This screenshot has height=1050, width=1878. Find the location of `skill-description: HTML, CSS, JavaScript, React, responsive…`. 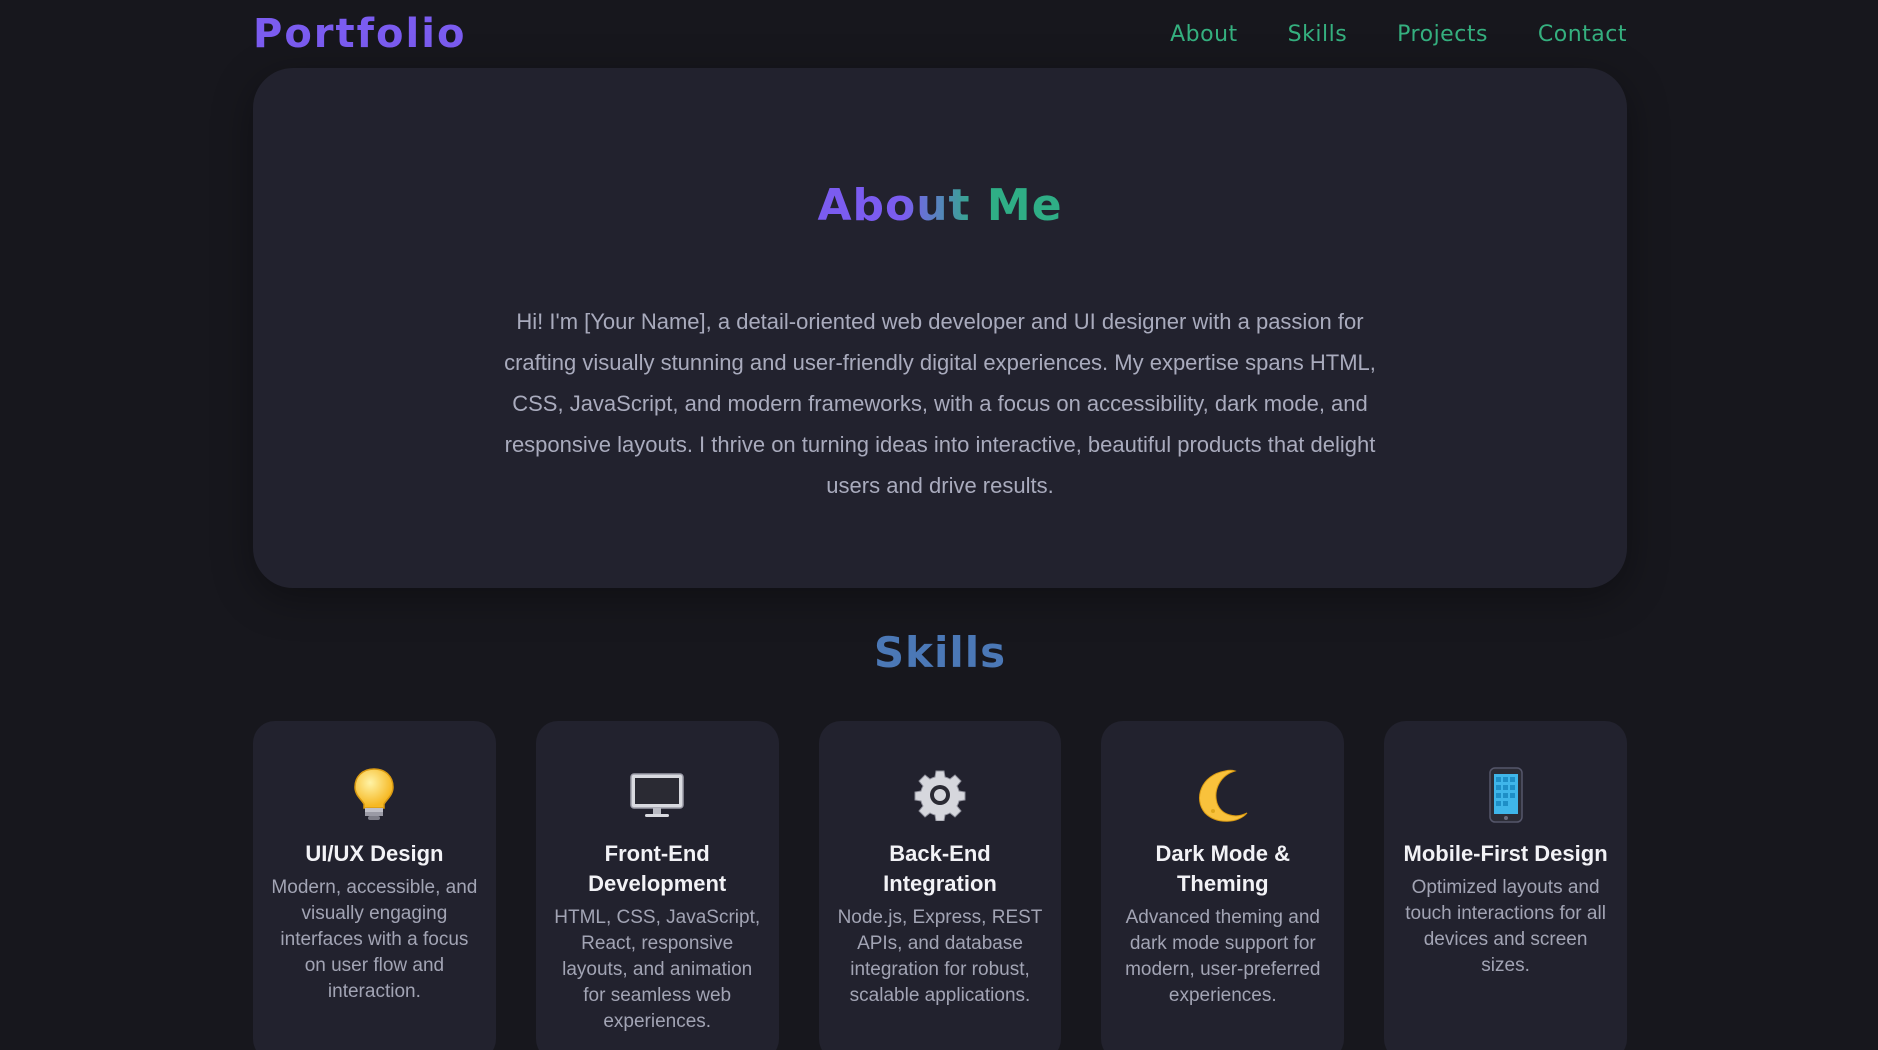

skill-description: HTML, CSS, JavaScript, React, responsive… is located at coordinates (657, 969).